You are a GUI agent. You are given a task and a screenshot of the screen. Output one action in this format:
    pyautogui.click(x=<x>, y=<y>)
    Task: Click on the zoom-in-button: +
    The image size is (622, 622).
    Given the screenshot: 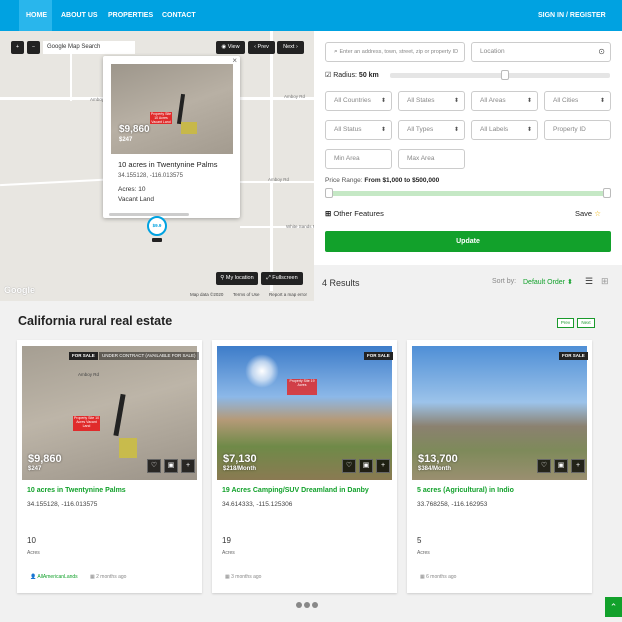 What is the action you would take?
    pyautogui.click(x=17, y=47)
    